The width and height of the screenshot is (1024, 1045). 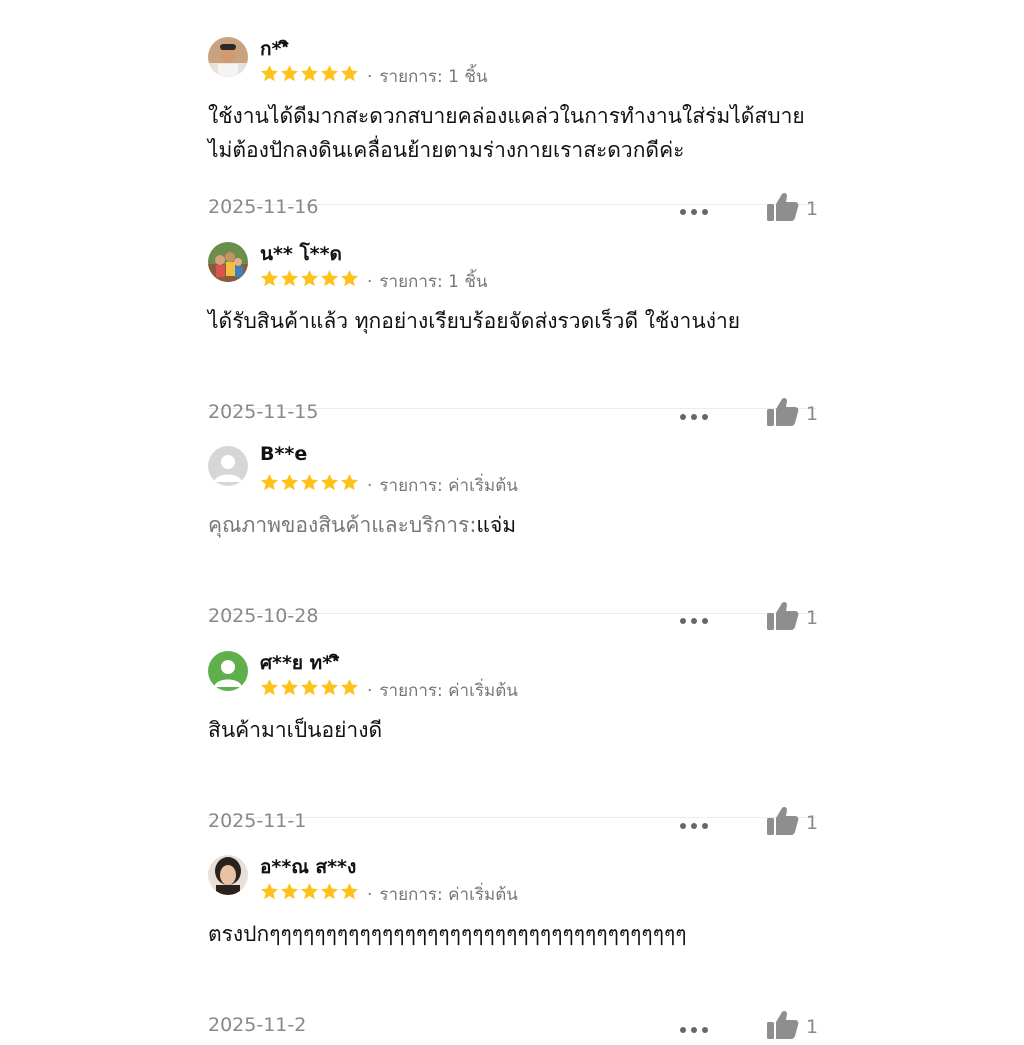 What do you see at coordinates (300, 662) in the screenshot?
I see `username: ศ**ย ท**ิ` at bounding box center [300, 662].